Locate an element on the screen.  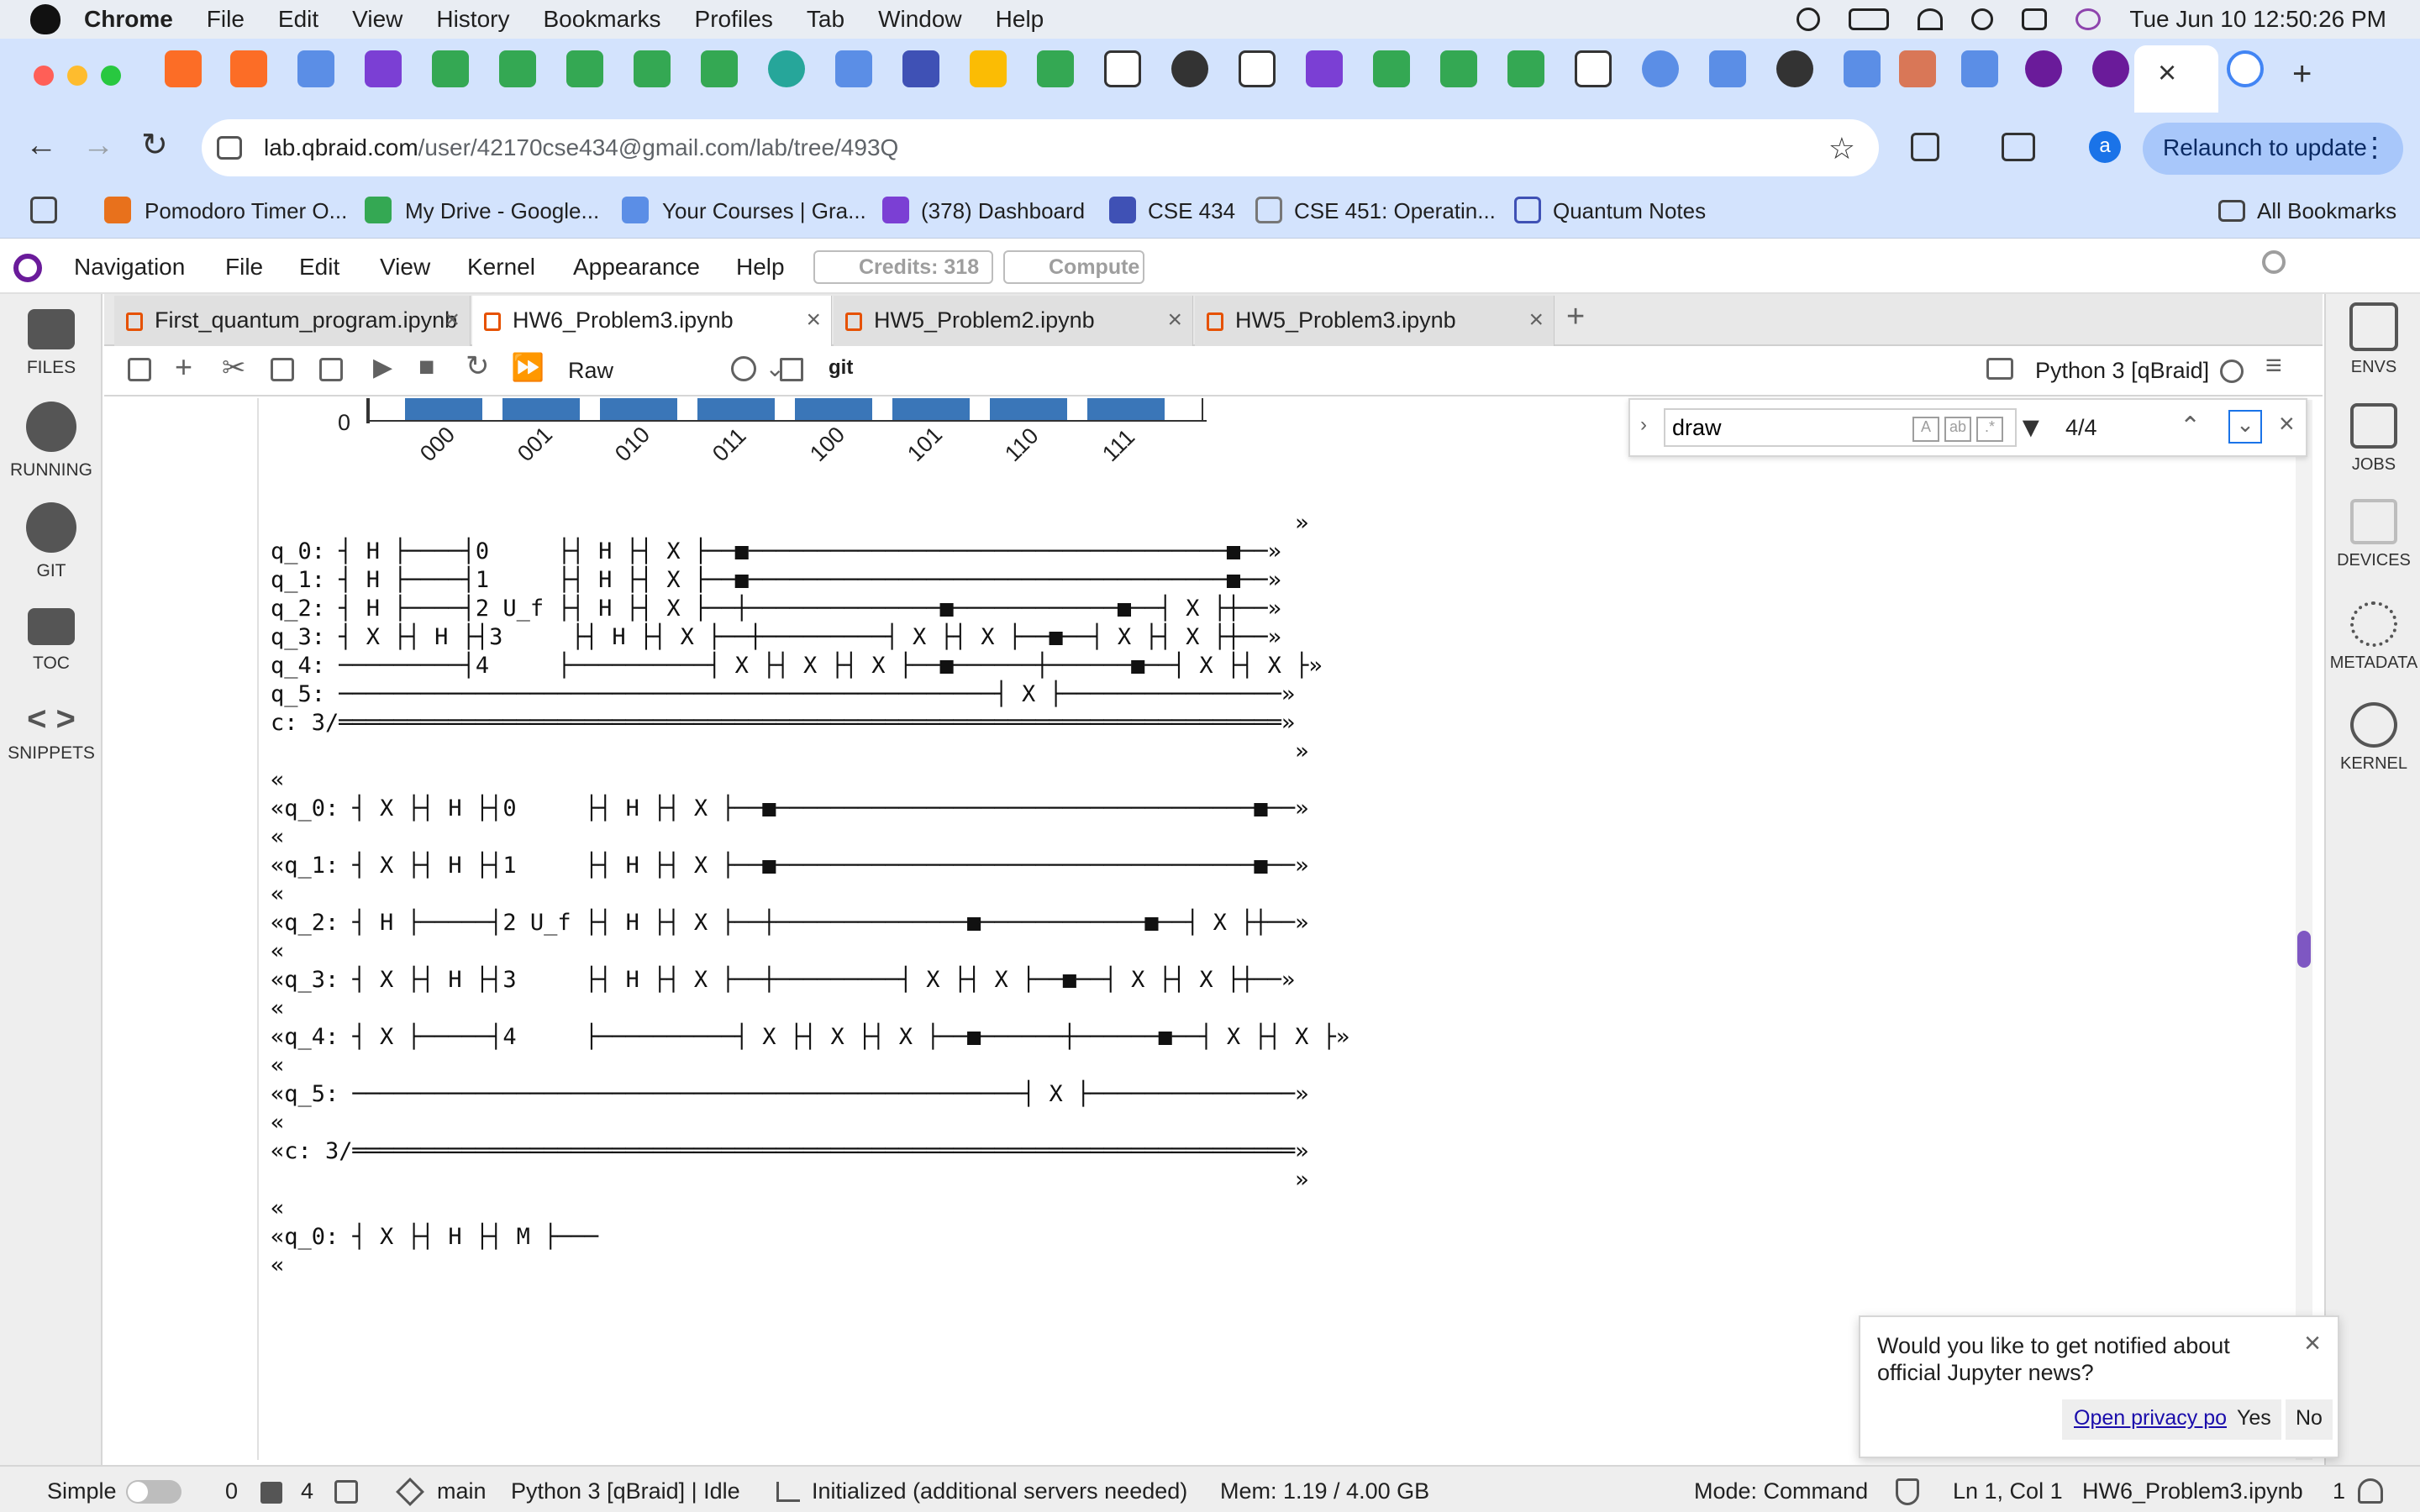
stop-icon: ■ is located at coordinates (426, 366).